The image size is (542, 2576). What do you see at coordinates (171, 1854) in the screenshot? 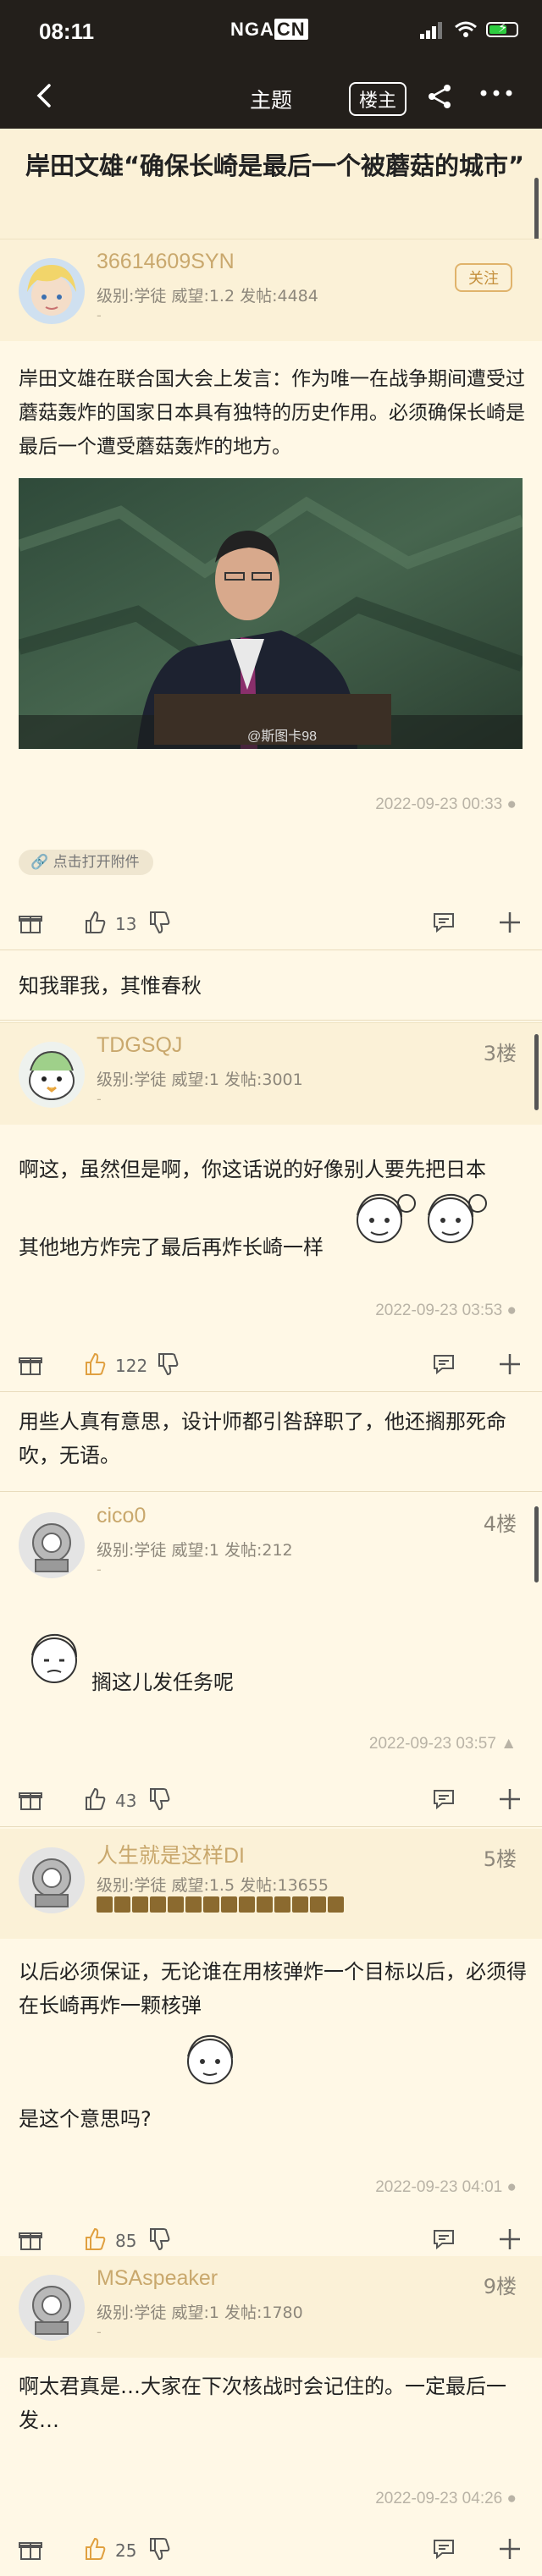
I see `username: 人生就是这样DI` at bounding box center [171, 1854].